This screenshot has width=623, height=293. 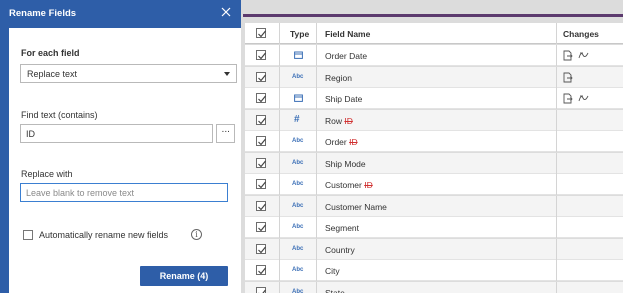 I want to click on field-name: Segment, so click(x=342, y=228).